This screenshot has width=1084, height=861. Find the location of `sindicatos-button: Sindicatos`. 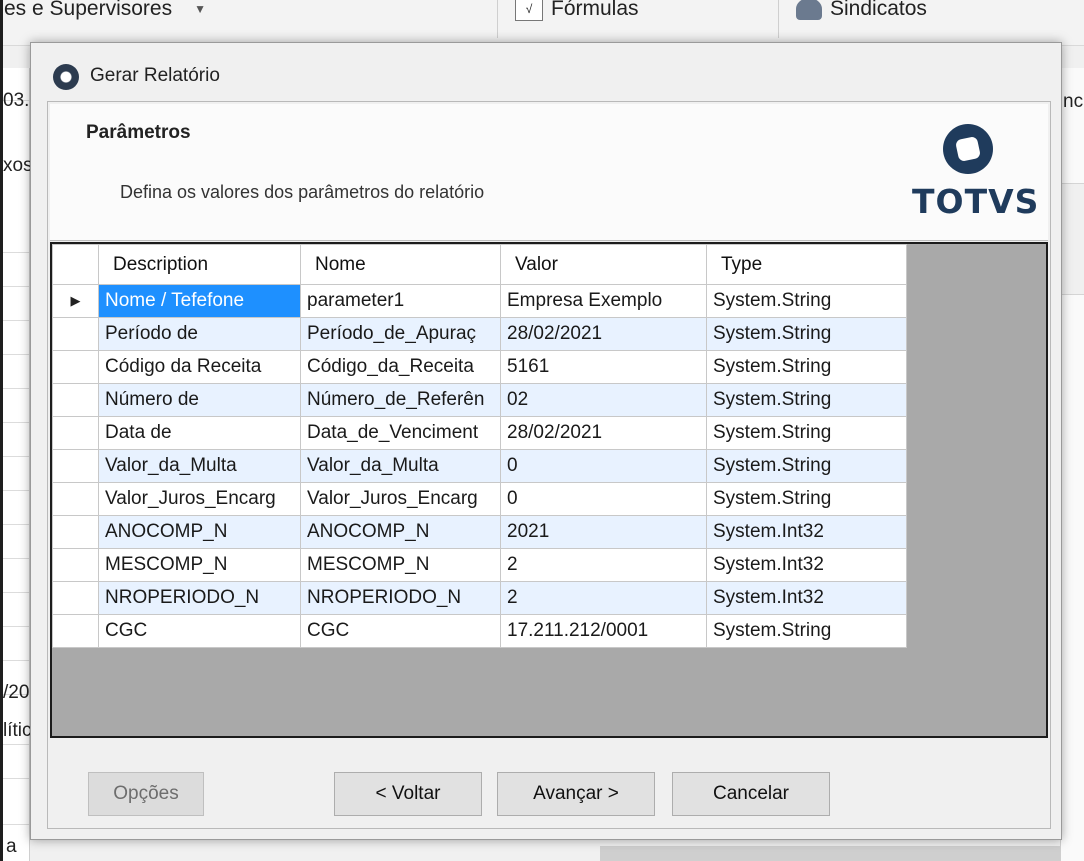

sindicatos-button: Sindicatos is located at coordinates (861, 10).